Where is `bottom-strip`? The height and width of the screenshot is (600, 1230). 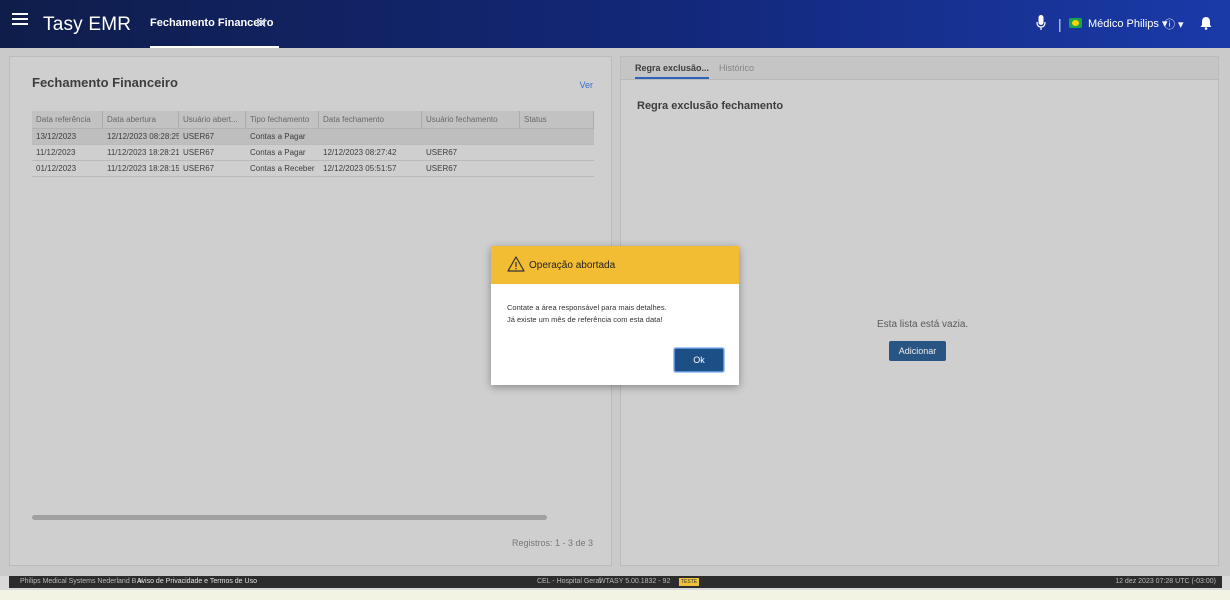 bottom-strip is located at coordinates (615, 595).